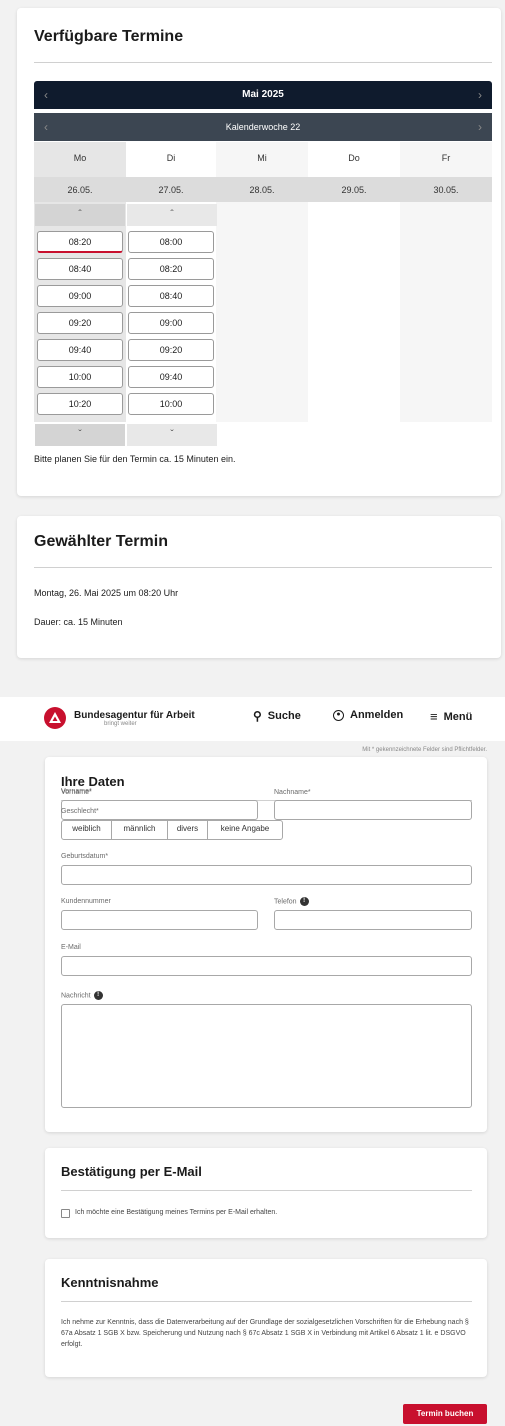 The image size is (505, 1426). Describe the element at coordinates (93, 781) in the screenshot. I see `personal-data-title: Ihre Daten` at that location.